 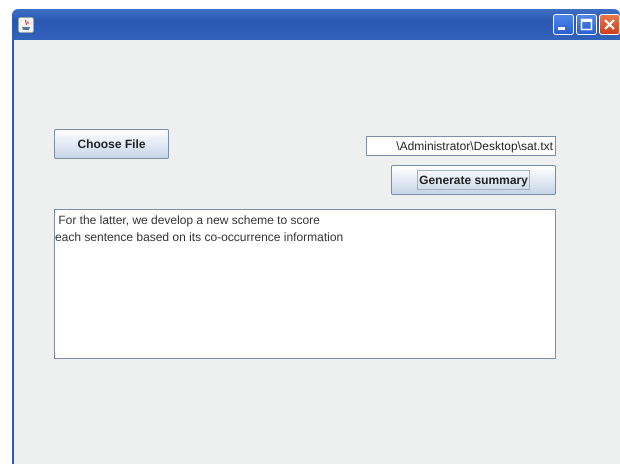 I want to click on maximize-button, so click(x=586, y=24).